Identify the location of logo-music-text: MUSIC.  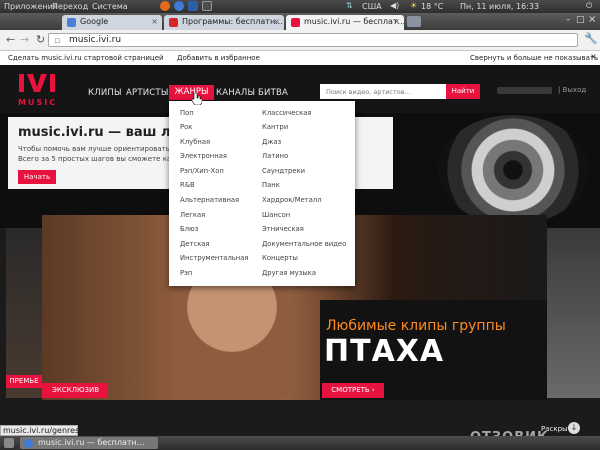
(38, 102).